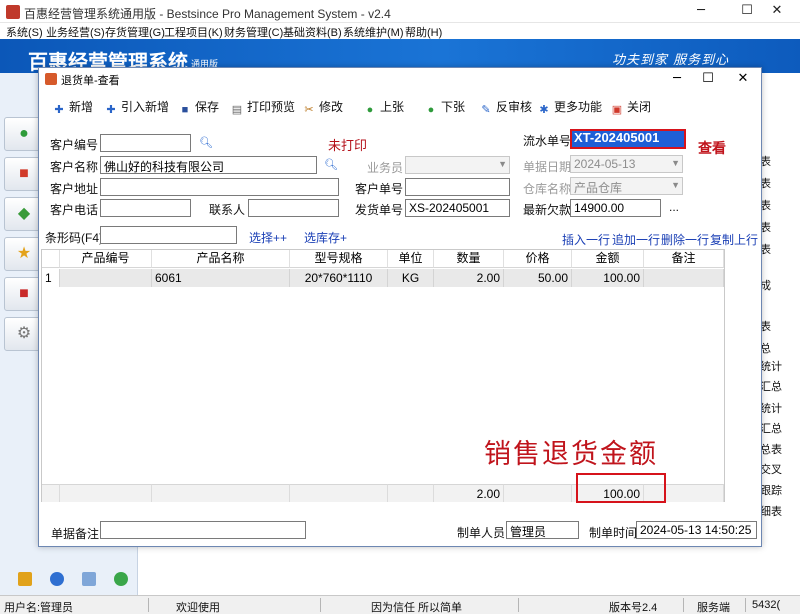  What do you see at coordinates (268, 237) in the screenshot?
I see `select-link: 选择++` at bounding box center [268, 237].